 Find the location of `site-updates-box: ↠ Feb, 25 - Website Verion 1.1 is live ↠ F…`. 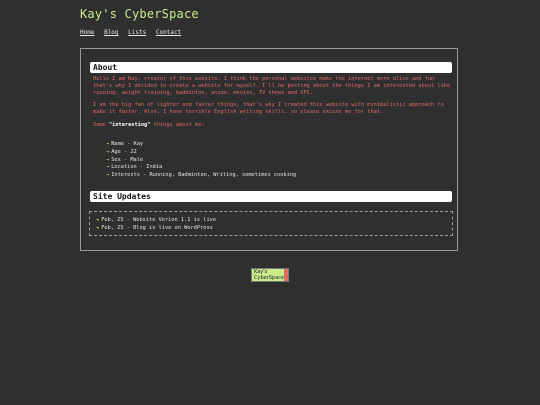

site-updates-box: ↠ Feb, 25 - Website Verion 1.1 is live ↠ F… is located at coordinates (271, 223).